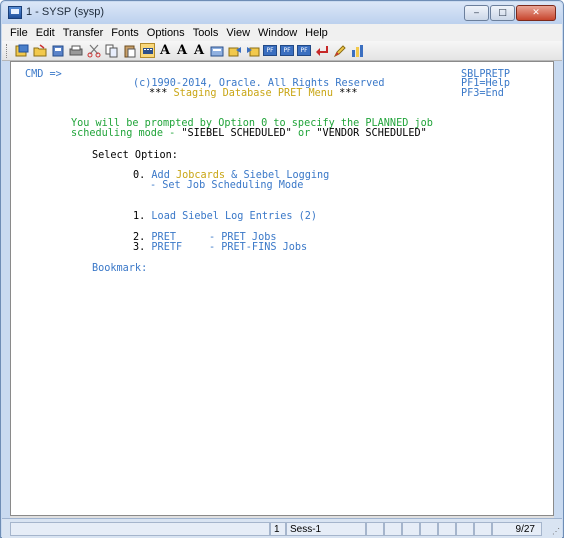 This screenshot has width=564, height=538. What do you see at coordinates (15, 12) in the screenshot?
I see `app-icon` at bounding box center [15, 12].